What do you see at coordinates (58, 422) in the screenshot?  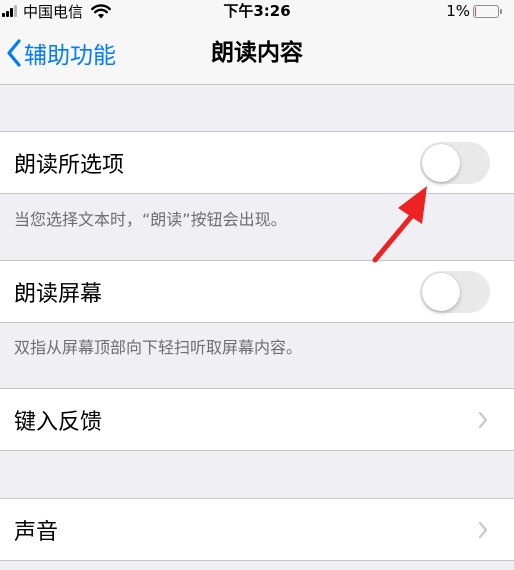 I see `typing-feedback-label: 键入反馈` at bounding box center [58, 422].